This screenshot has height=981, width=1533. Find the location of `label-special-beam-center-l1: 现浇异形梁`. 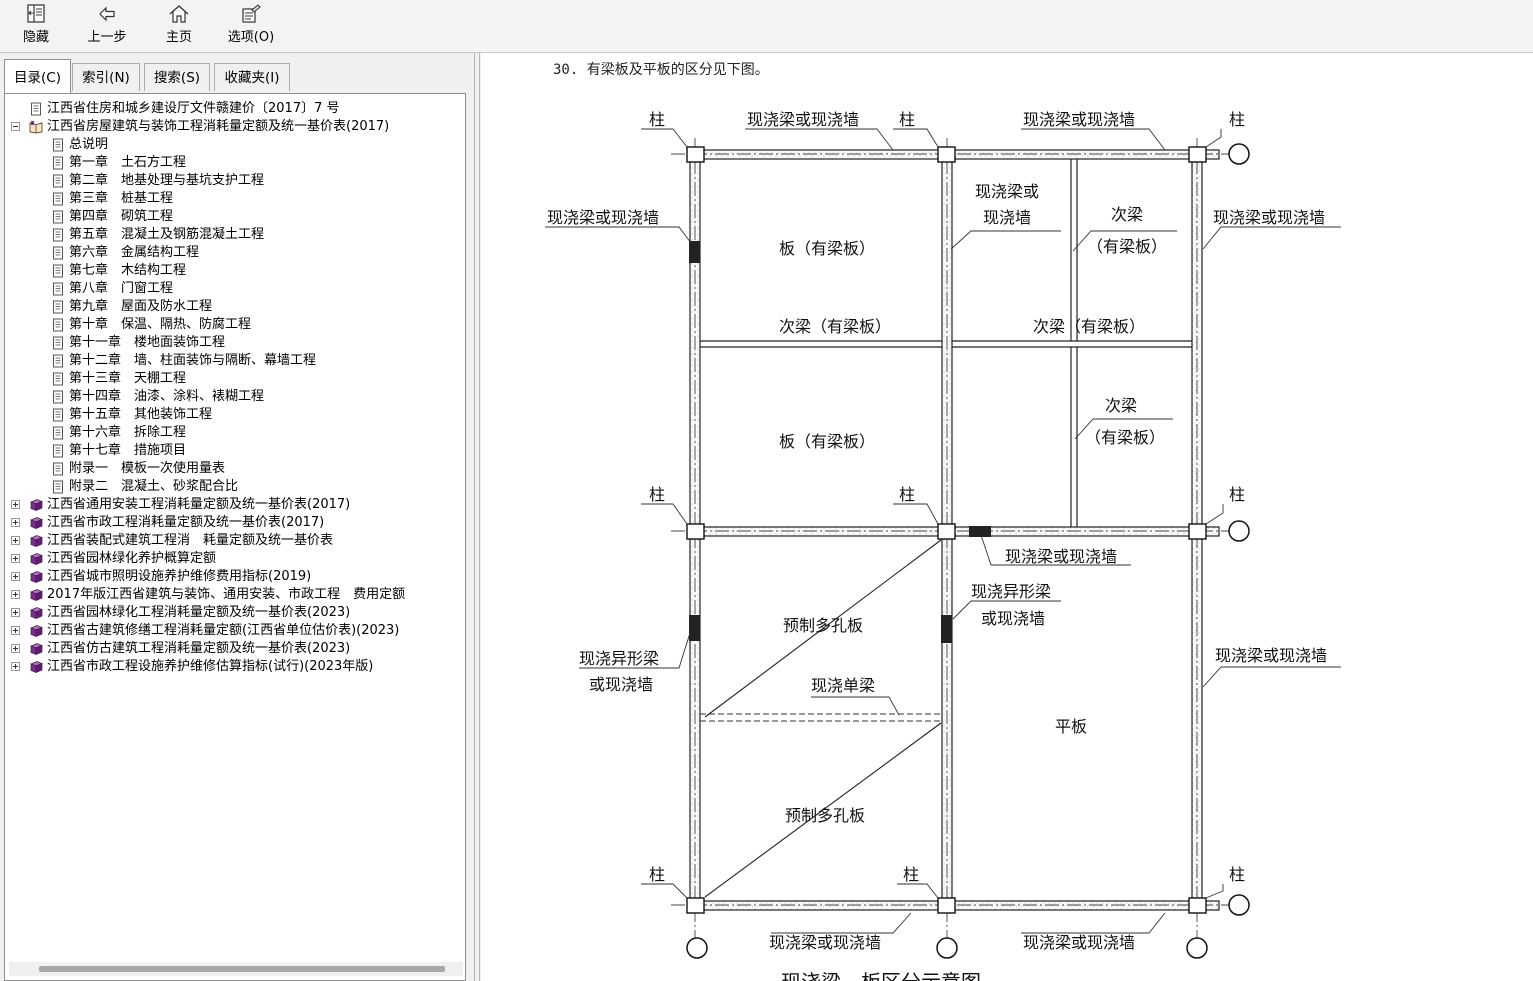

label-special-beam-center-l1: 现浇异形梁 is located at coordinates (1011, 591).